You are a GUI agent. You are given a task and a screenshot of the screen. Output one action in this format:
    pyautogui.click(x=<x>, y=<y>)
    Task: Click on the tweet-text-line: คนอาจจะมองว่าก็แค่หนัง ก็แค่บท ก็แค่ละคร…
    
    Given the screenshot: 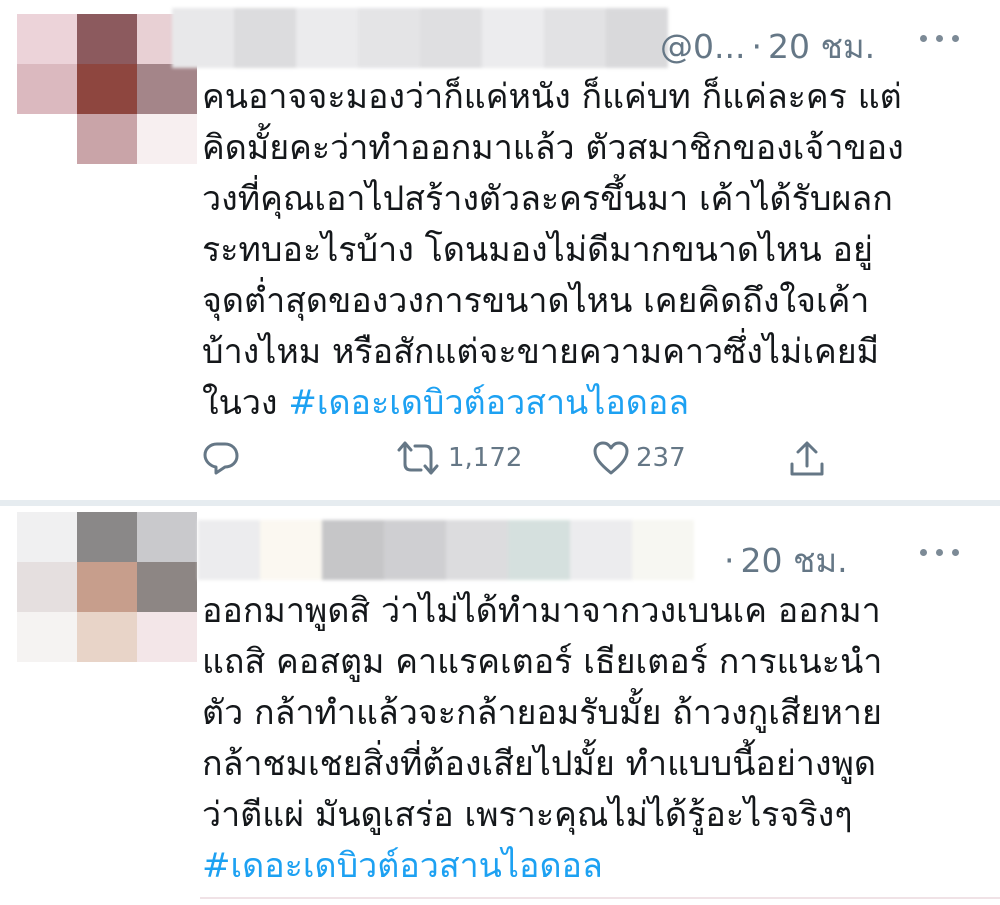 What is the action you would take?
    pyautogui.click(x=552, y=97)
    